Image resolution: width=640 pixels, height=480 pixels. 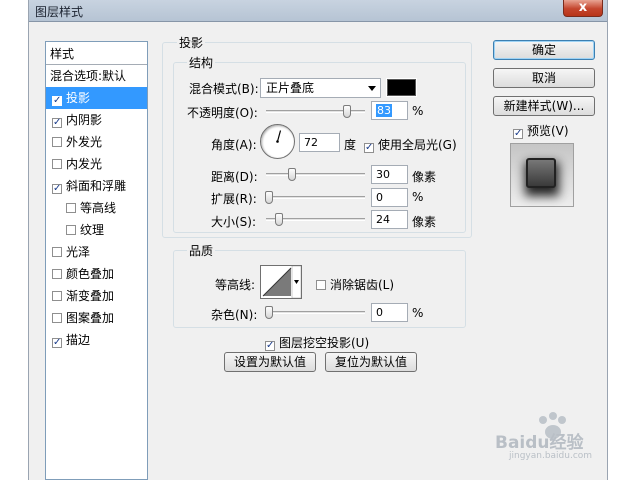 I want to click on global-light-checkbox-row: ✓ 使用全局光(G), so click(x=410, y=144).